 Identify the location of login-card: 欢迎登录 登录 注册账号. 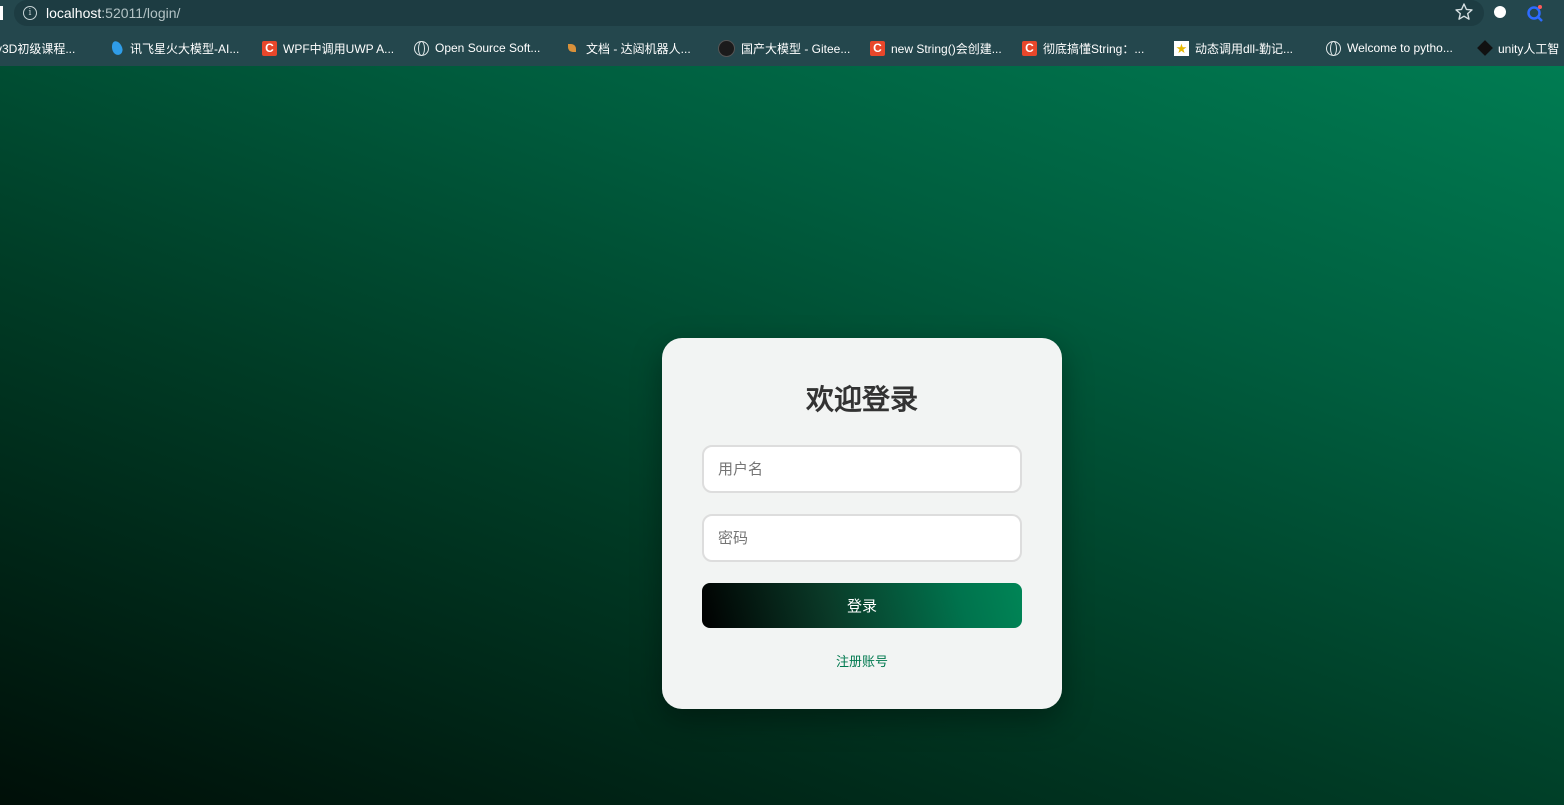
(862, 523).